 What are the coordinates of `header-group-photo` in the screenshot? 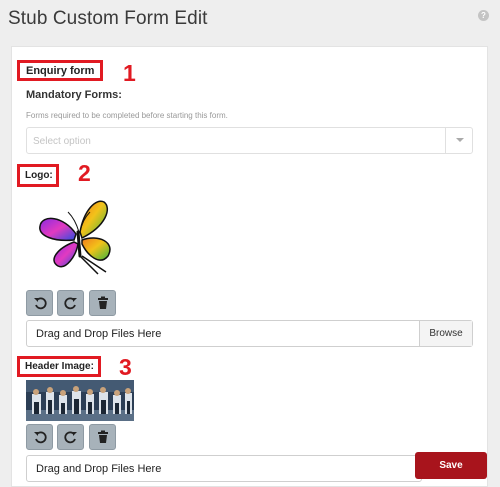 It's located at (80, 400).